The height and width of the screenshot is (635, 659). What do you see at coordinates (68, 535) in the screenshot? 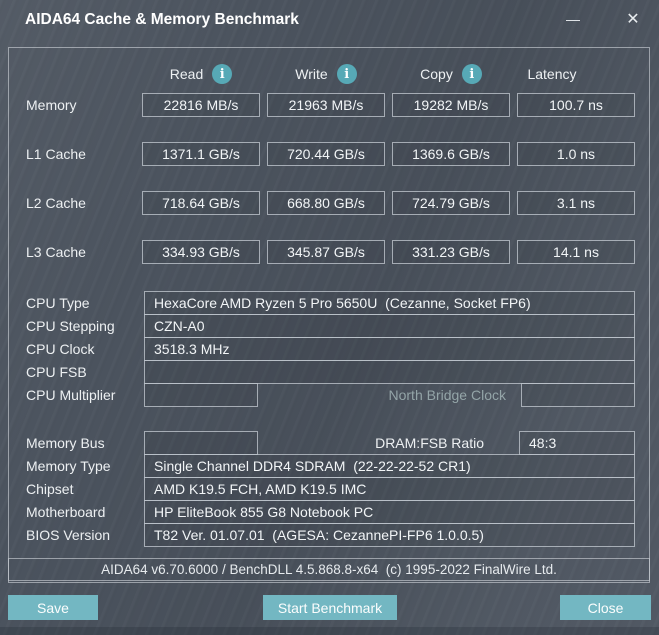
I see `bios-version-label: BIOS Version` at bounding box center [68, 535].